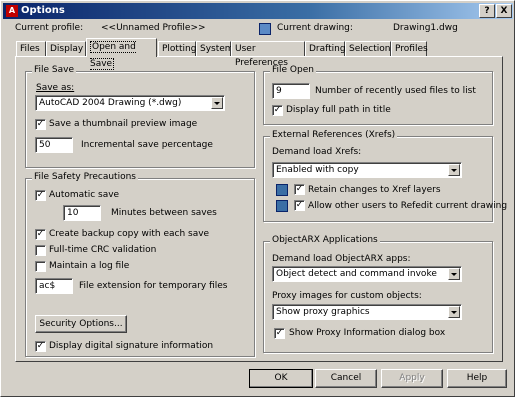  I want to click on xref-demand-value: Enabled with copy, so click(317, 170).